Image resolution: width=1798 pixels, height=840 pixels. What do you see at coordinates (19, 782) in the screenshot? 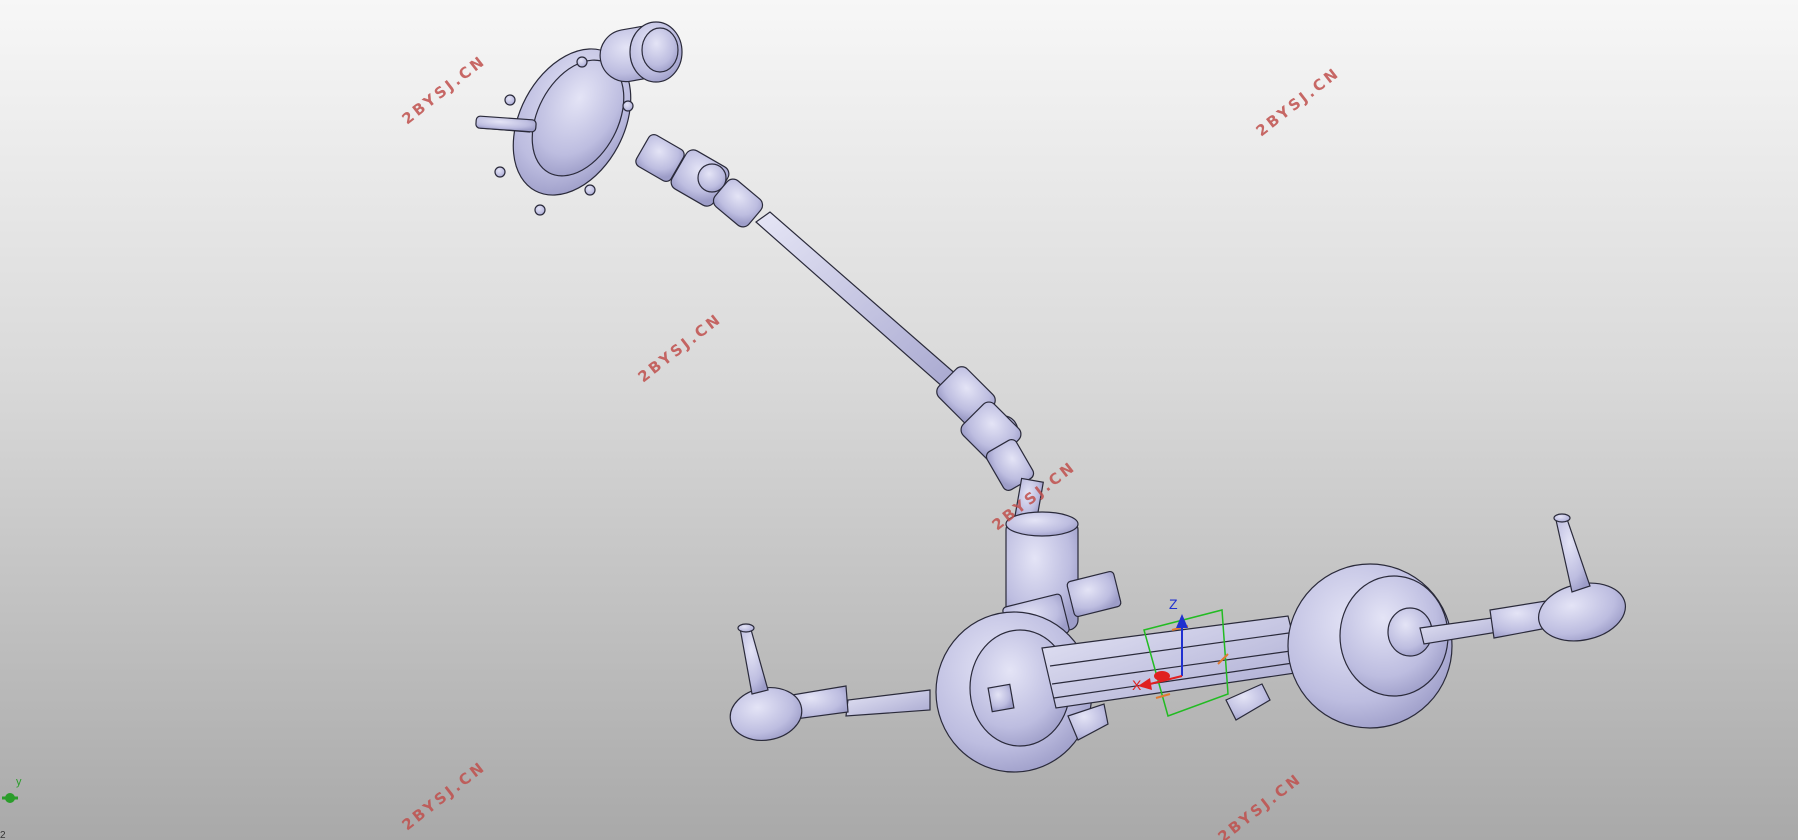
I see `triad-y-label: y` at bounding box center [19, 782].